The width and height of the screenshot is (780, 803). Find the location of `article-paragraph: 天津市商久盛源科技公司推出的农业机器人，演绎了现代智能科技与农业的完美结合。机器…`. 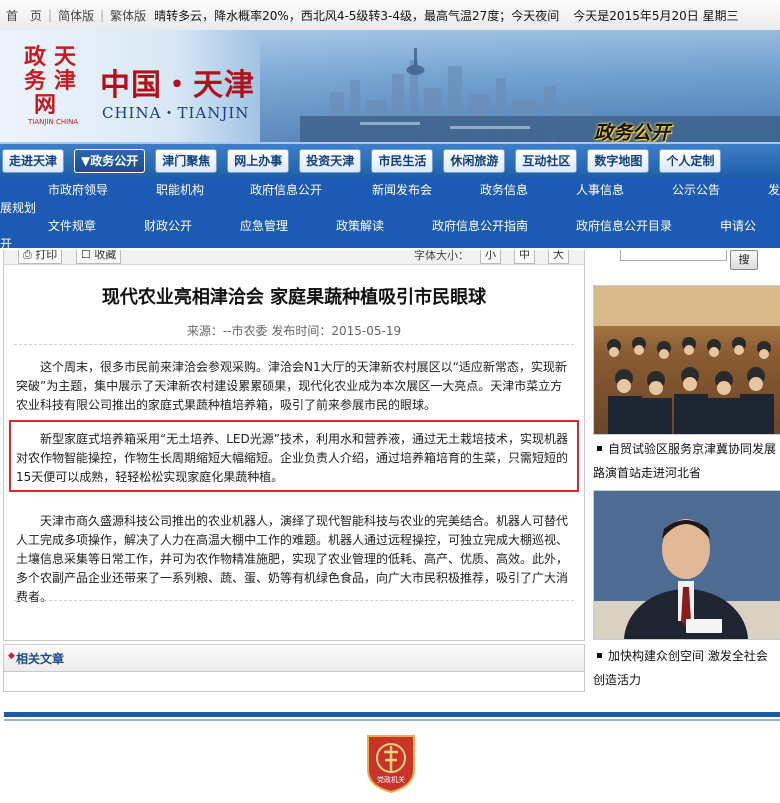

article-paragraph: 天津市商久盛源科技公司推出的农业机器人，演绎了现代智能科技与农业的完美结合。机器… is located at coordinates (292, 559).